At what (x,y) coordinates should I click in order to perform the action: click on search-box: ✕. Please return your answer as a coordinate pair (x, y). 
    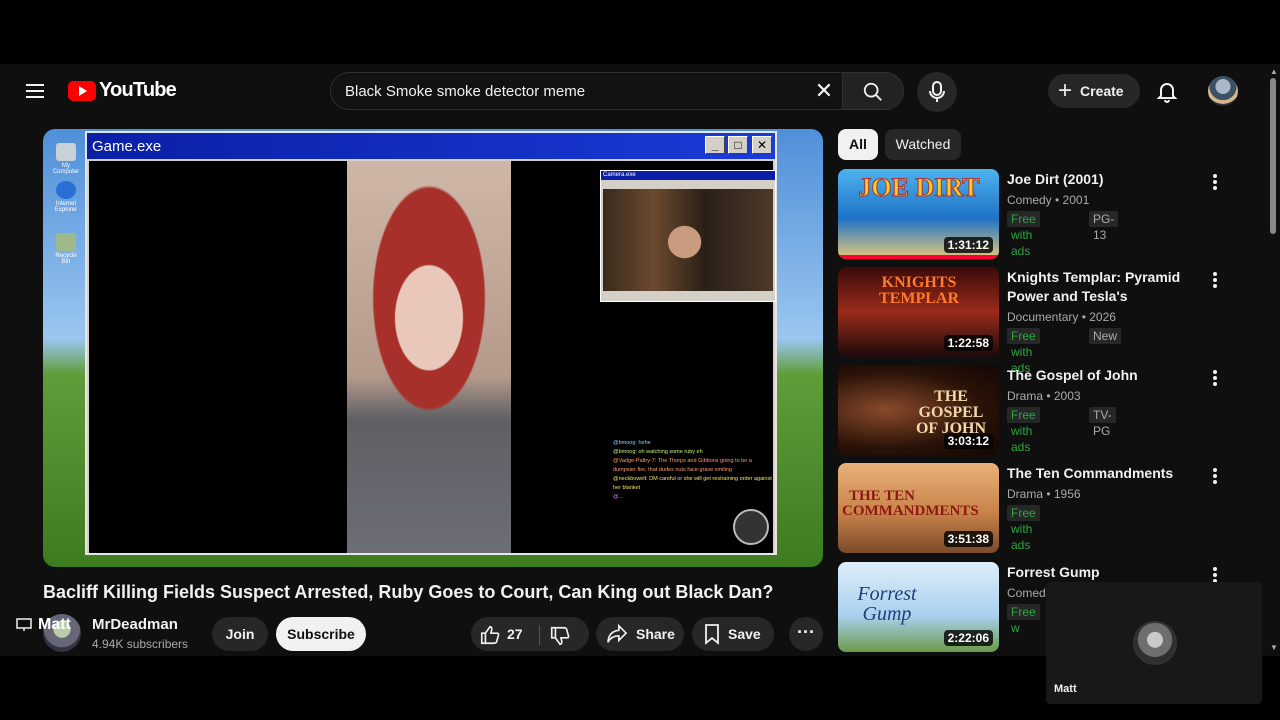
    Looking at the image, I should click on (586, 91).